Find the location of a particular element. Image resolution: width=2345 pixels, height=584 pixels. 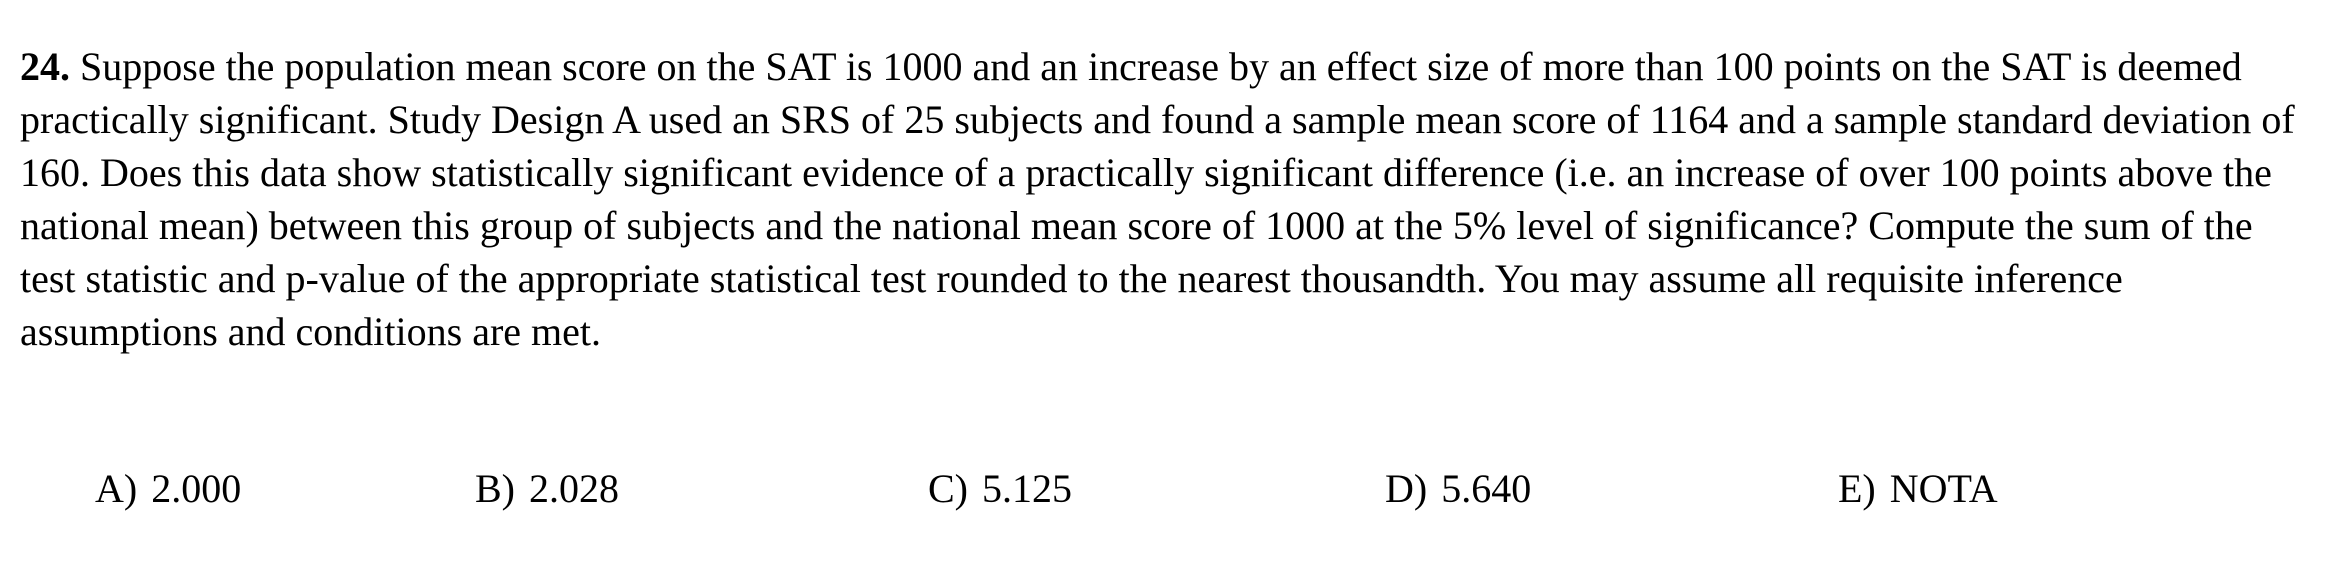

choice-b: B) 2.028 is located at coordinates (547, 488).